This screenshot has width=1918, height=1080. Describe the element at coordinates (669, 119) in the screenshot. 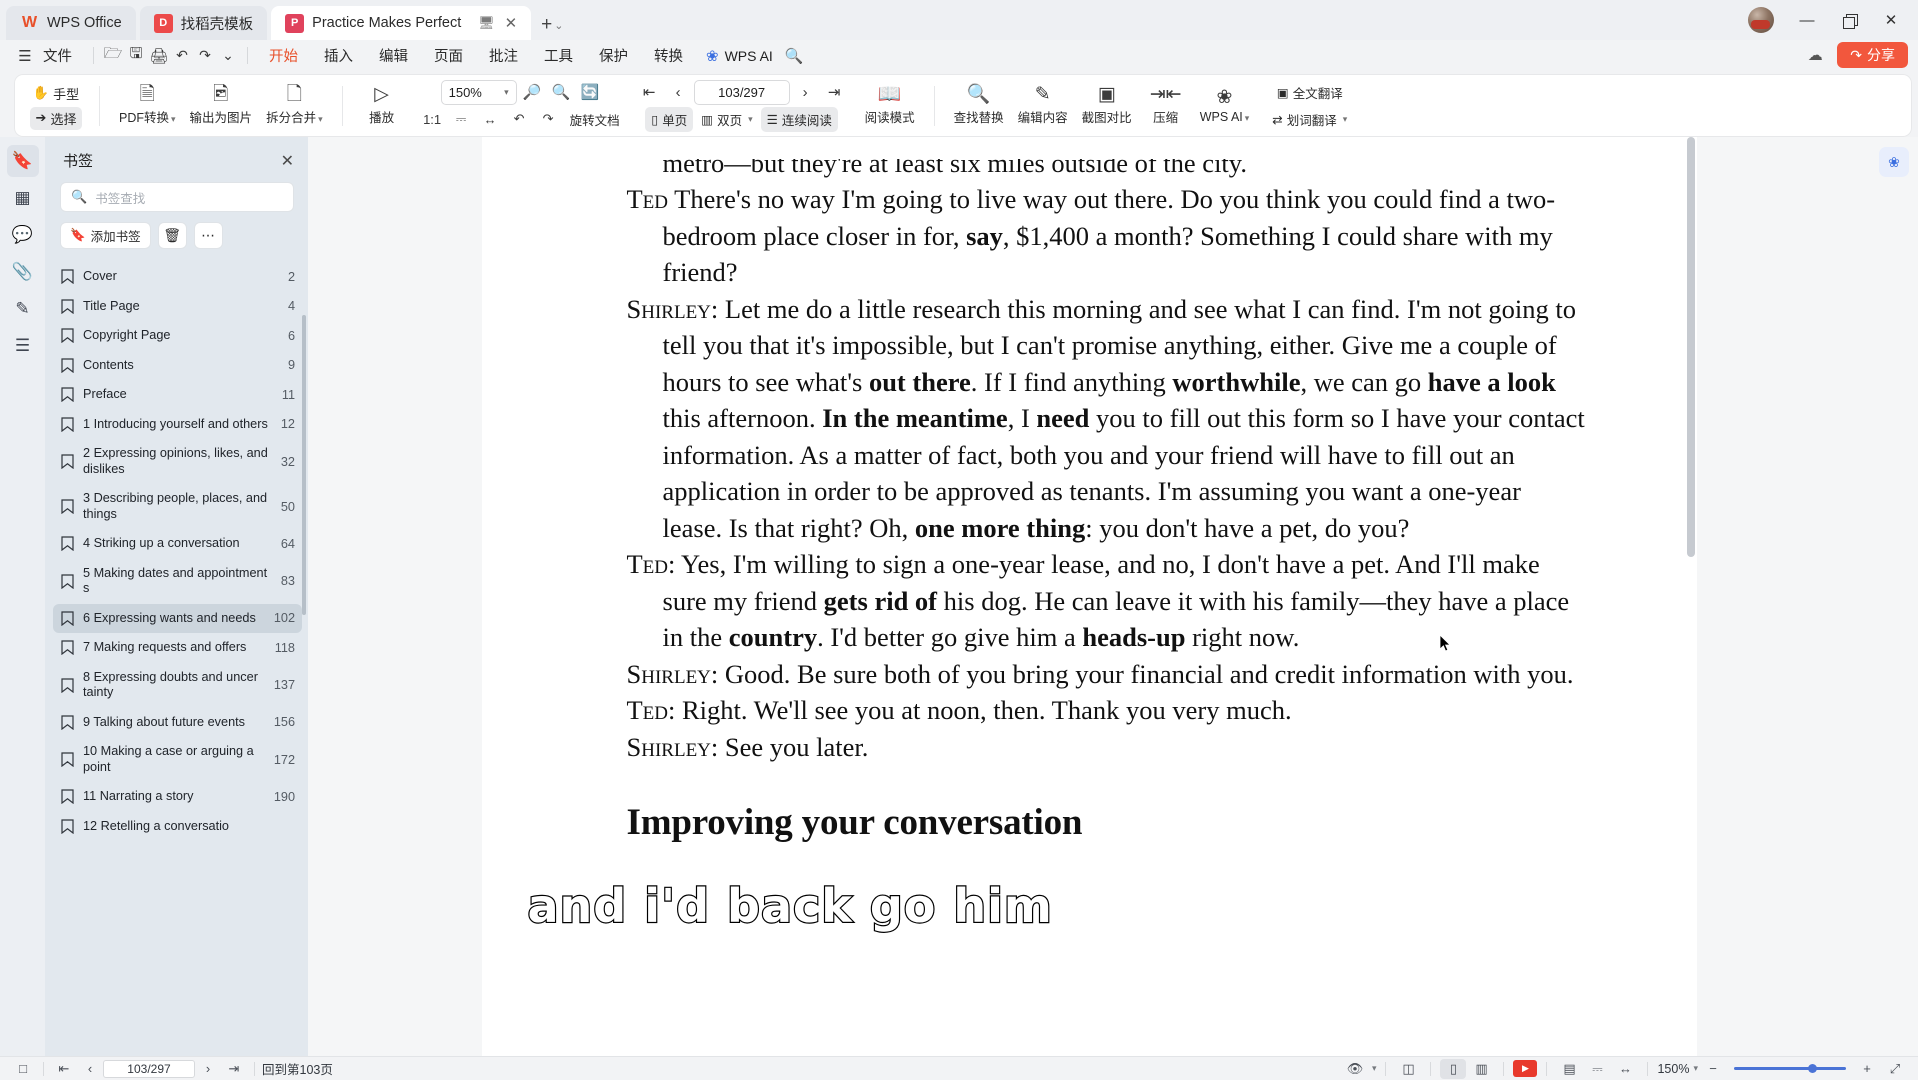

I see `single-page-button: ▯ 单页` at that location.